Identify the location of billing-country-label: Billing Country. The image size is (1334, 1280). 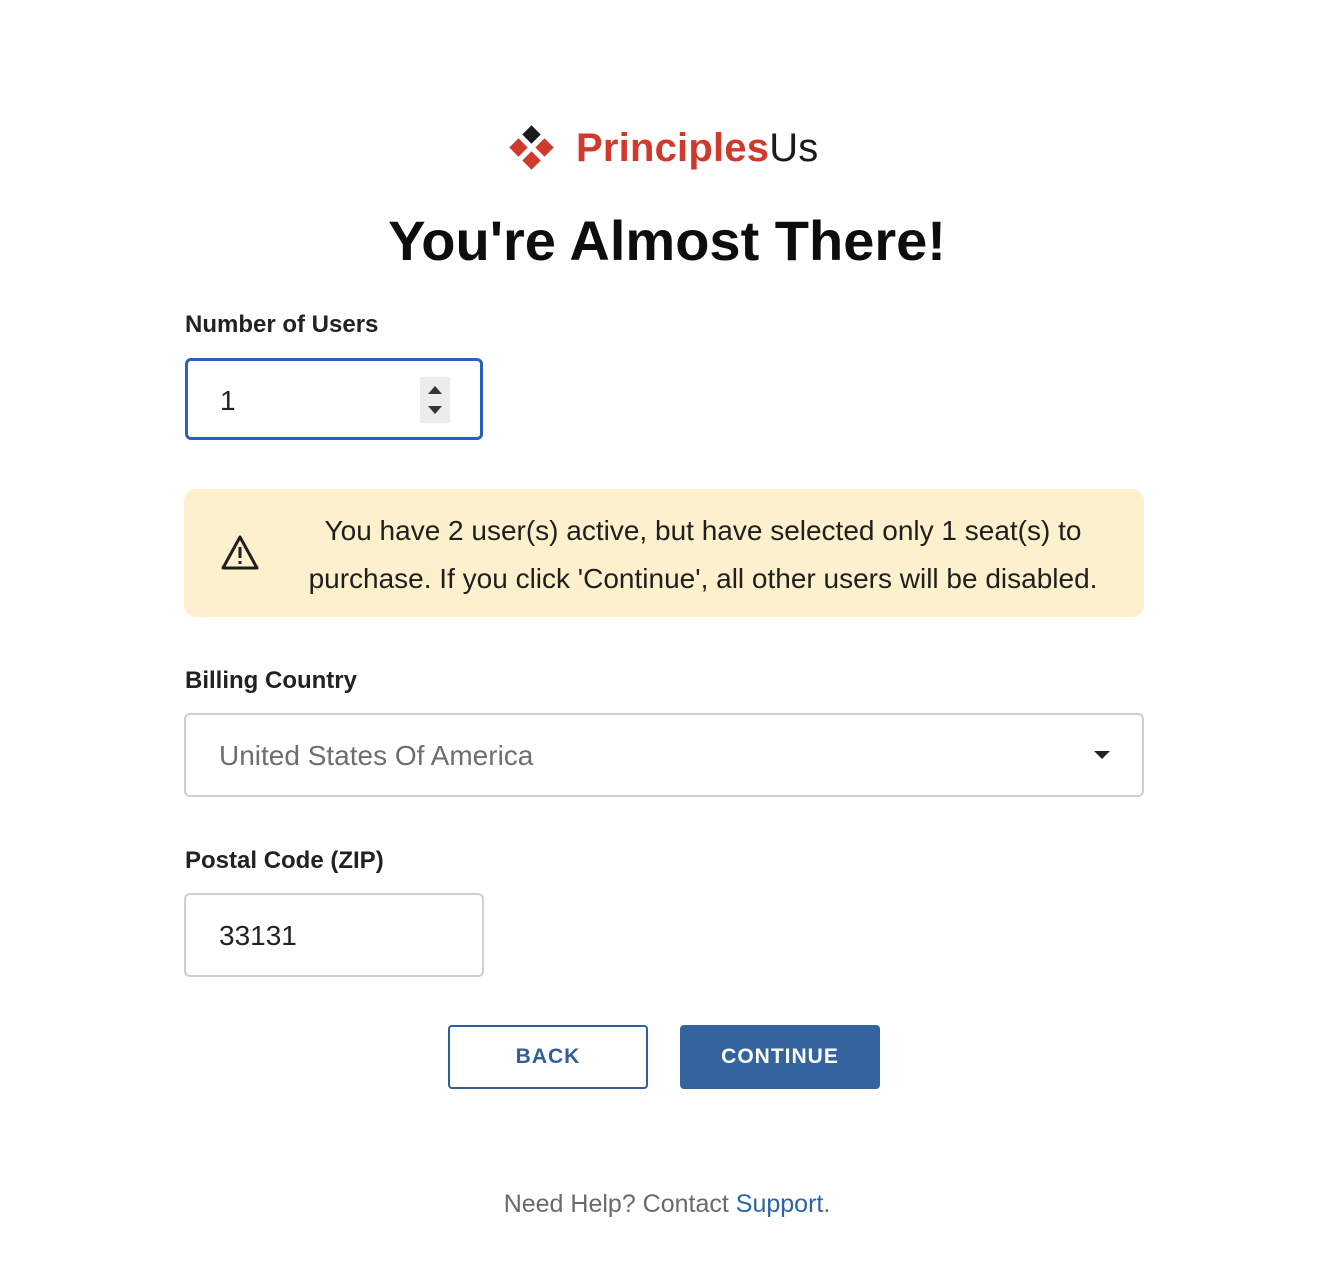
(271, 680).